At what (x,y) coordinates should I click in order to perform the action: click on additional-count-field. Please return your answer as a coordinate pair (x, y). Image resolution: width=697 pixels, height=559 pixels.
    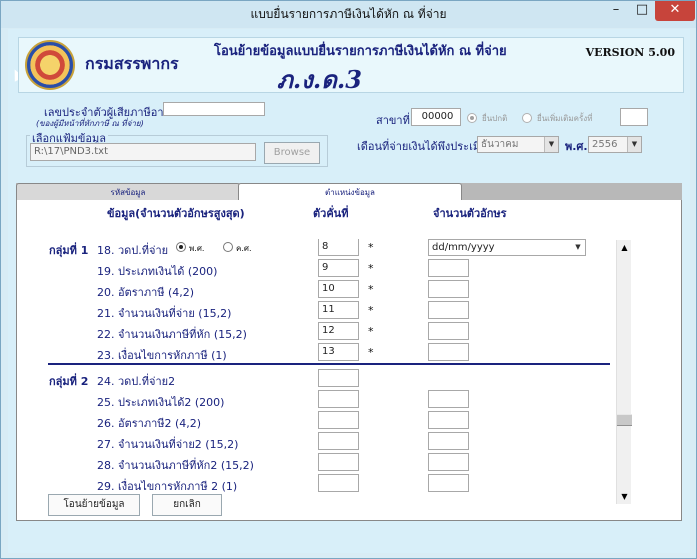
    Looking at the image, I should click on (634, 117).